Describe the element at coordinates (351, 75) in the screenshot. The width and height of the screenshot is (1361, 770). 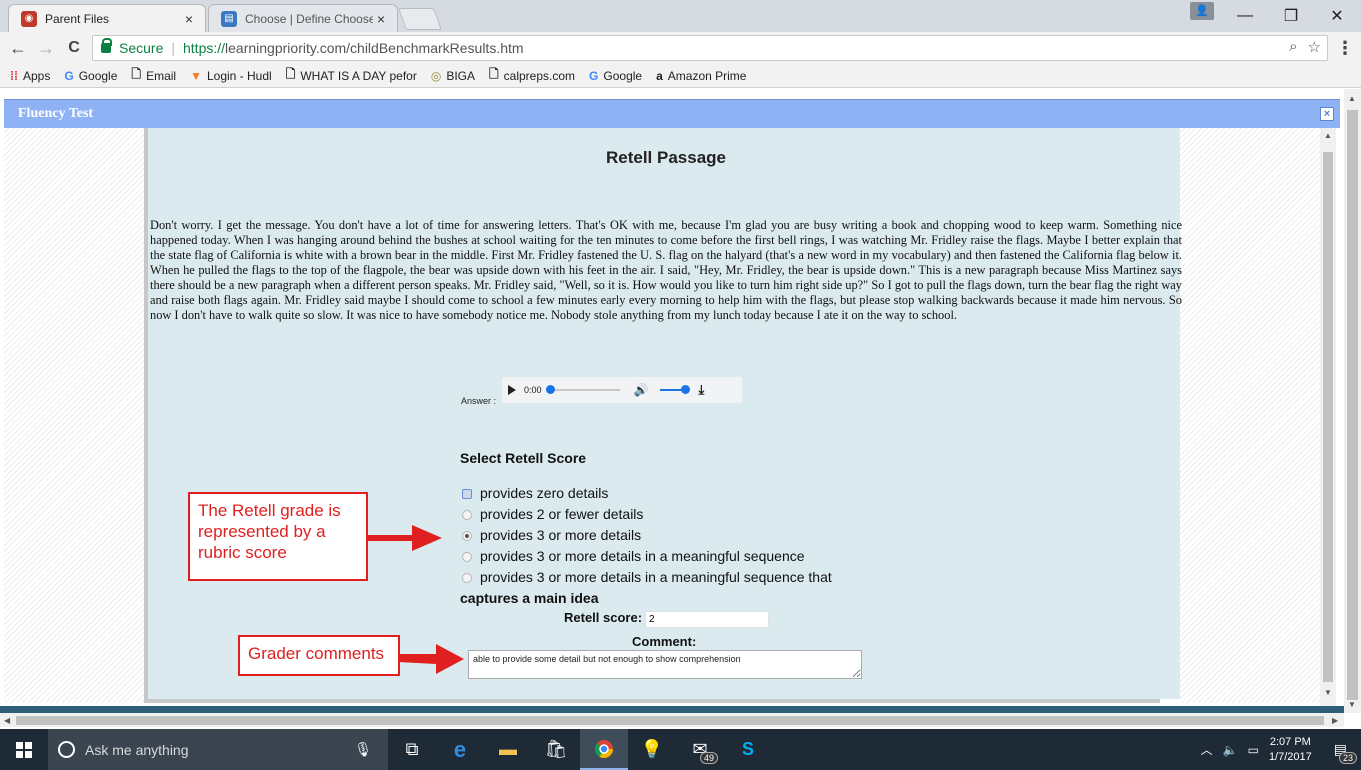
I see `bookmark-what-is-a-day: 🗋 WHAT IS A DAY pefor` at that location.